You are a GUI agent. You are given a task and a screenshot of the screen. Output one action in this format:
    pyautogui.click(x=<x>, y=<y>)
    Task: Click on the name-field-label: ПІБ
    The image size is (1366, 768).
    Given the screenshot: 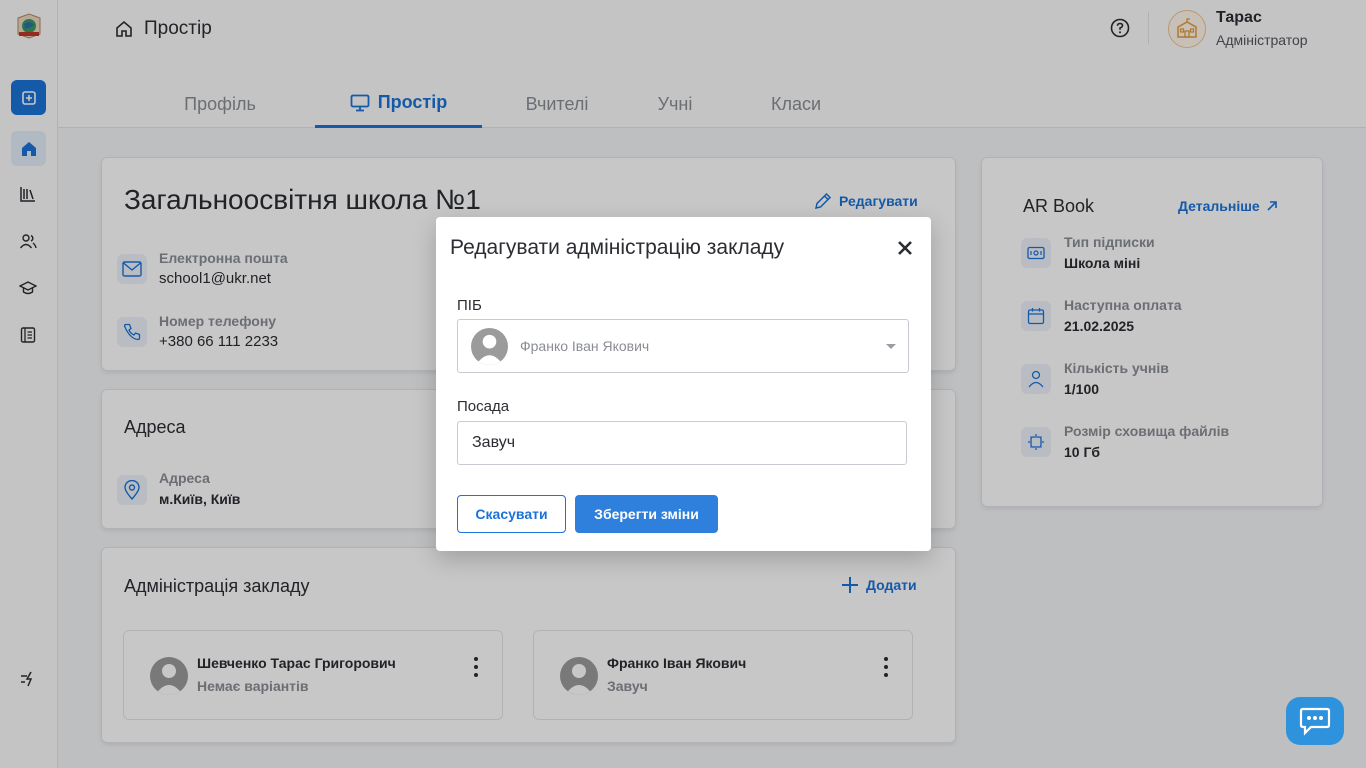 What is the action you would take?
    pyautogui.click(x=469, y=305)
    